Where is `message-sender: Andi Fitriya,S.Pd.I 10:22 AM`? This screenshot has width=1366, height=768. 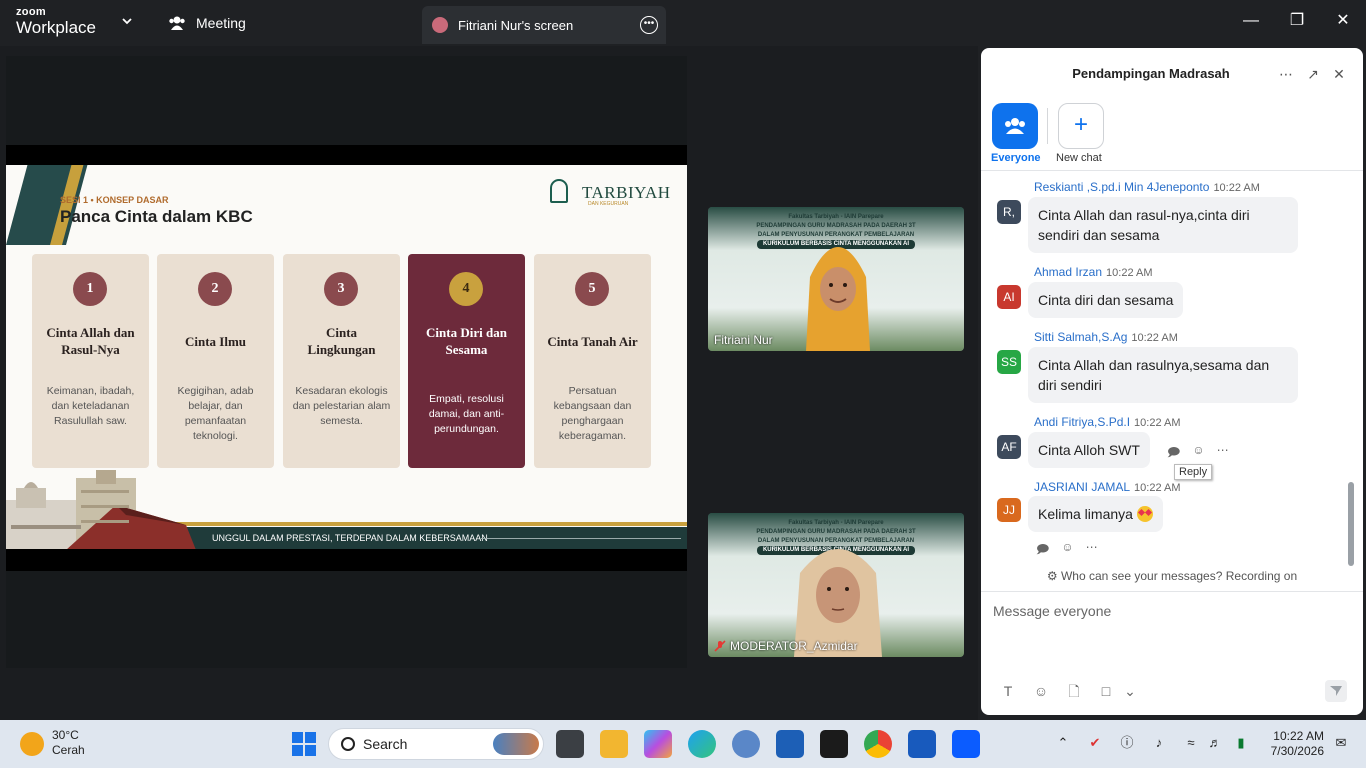 message-sender: Andi Fitriya,S.Pd.I 10:22 AM is located at coordinates (1107, 422).